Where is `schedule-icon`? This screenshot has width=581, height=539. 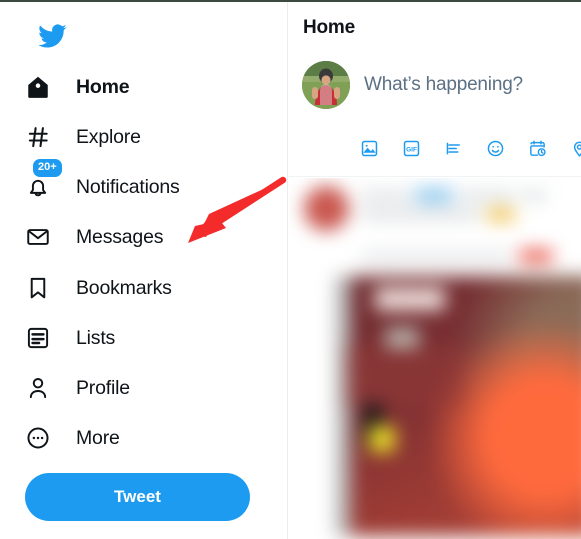
schedule-icon is located at coordinates (537, 148).